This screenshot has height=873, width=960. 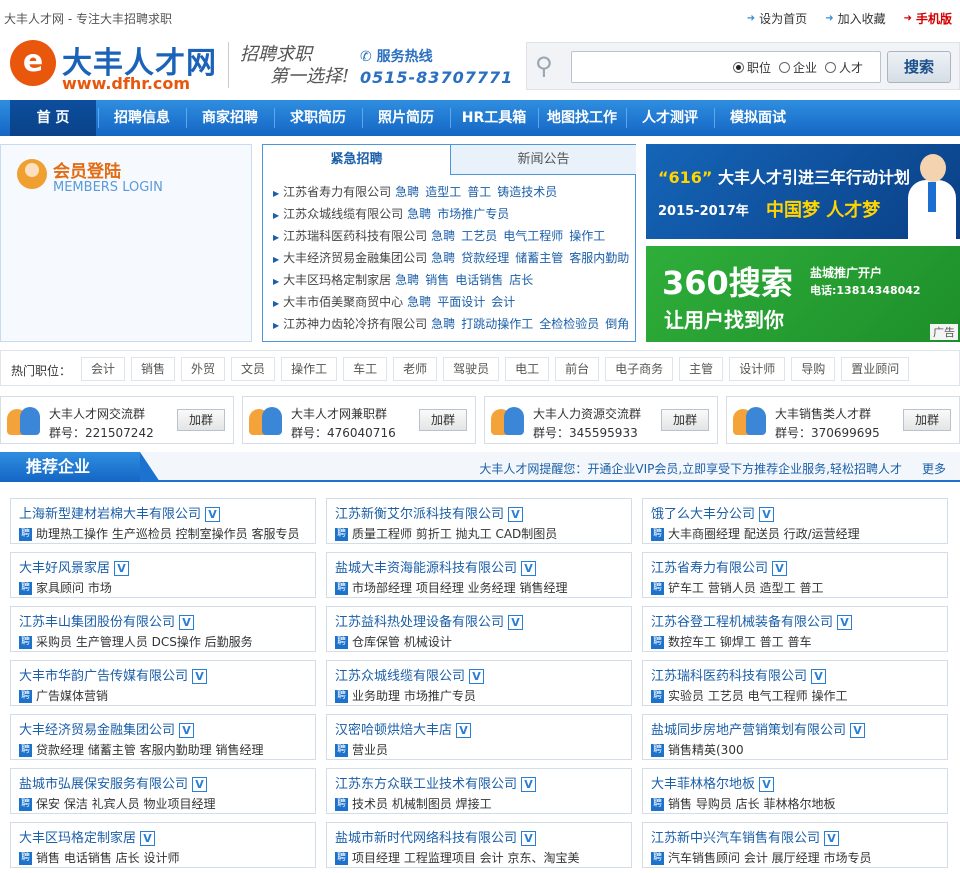 What do you see at coordinates (87, 169) in the screenshot?
I see `login-title: 会员登陆` at bounding box center [87, 169].